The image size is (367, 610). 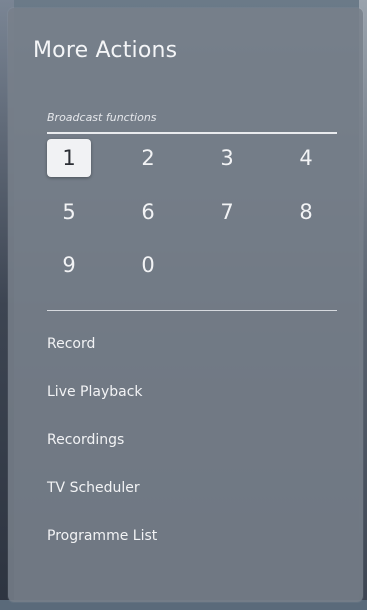 I want to click on menu-item-live-playback: Live Playback, so click(x=95, y=392).